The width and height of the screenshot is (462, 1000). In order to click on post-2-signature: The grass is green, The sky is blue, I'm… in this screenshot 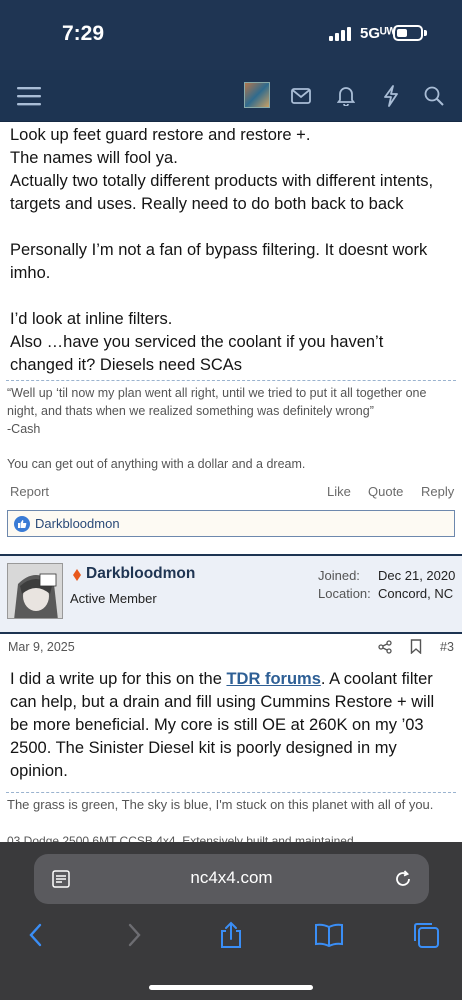, I will do `click(220, 804)`.